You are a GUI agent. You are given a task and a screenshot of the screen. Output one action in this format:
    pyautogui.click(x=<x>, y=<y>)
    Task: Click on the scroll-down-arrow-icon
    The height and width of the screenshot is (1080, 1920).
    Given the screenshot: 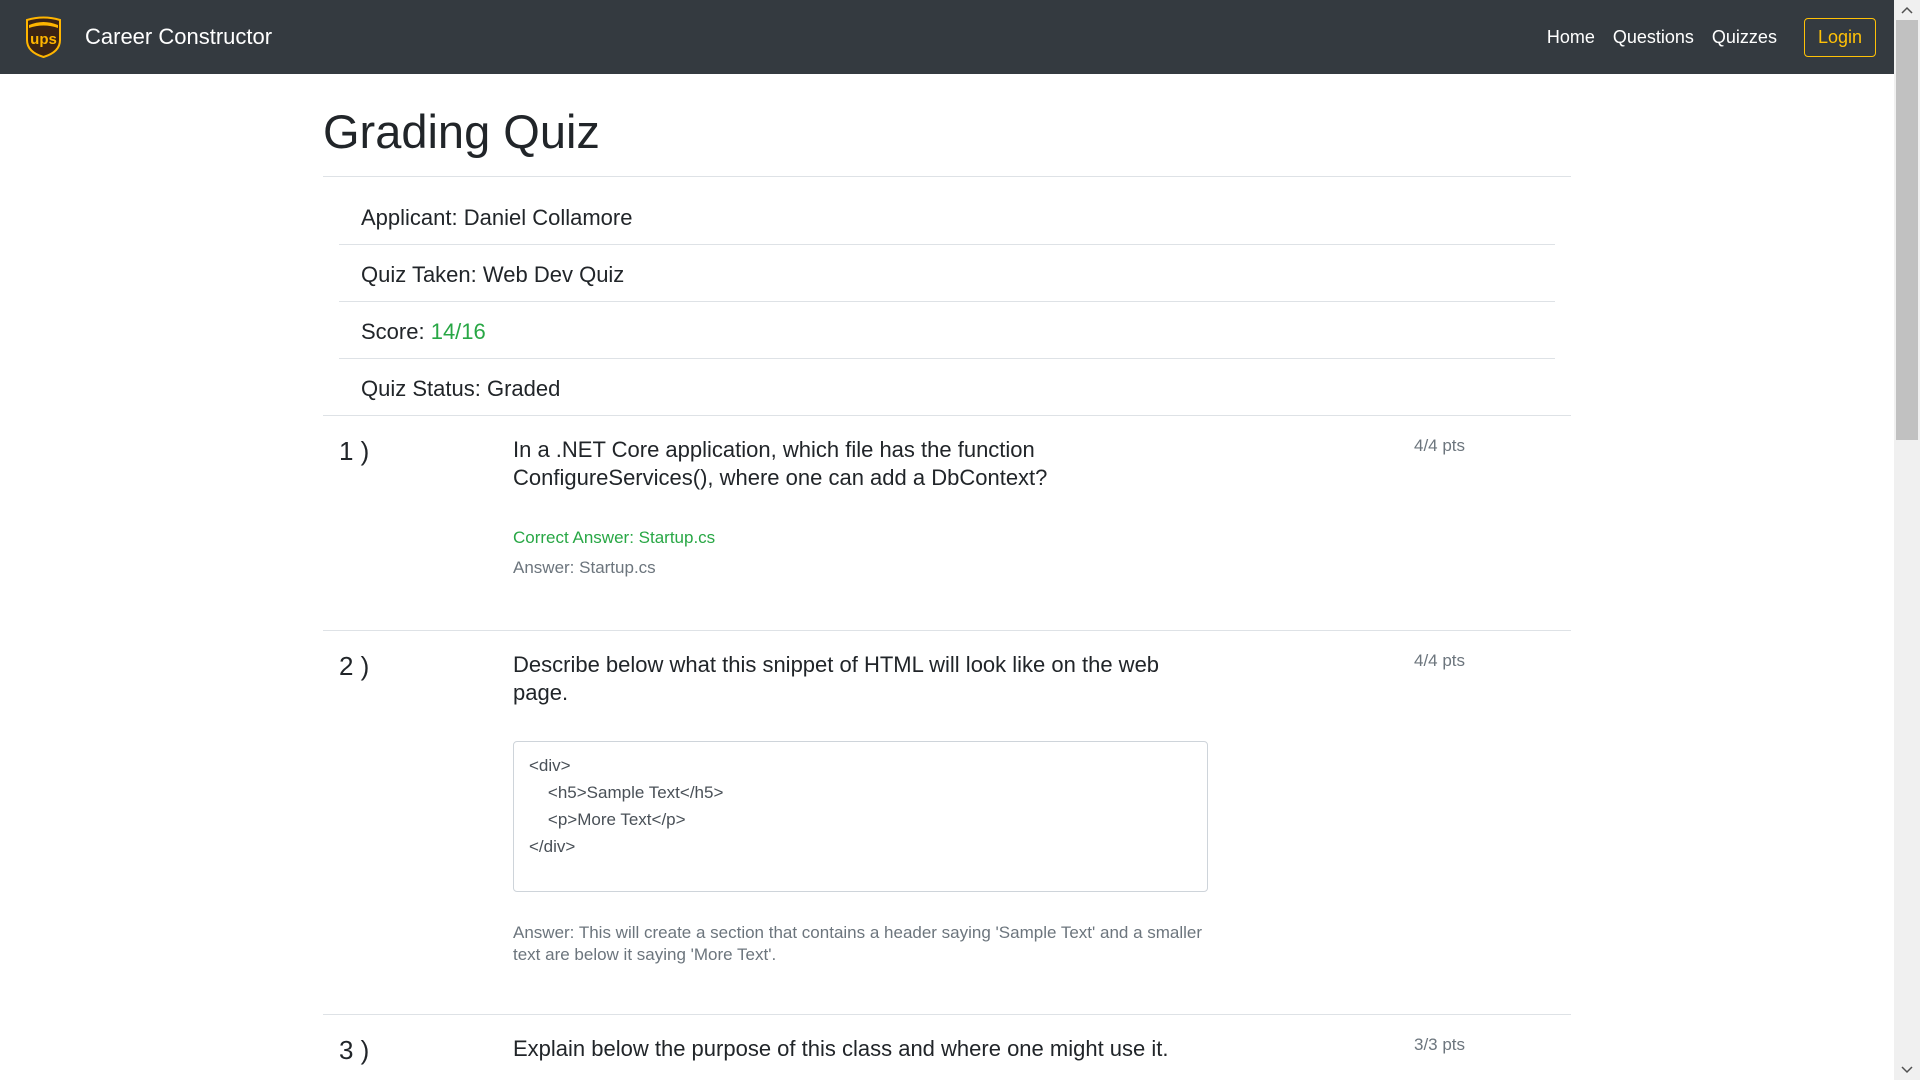 What is the action you would take?
    pyautogui.click(x=1907, y=1070)
    